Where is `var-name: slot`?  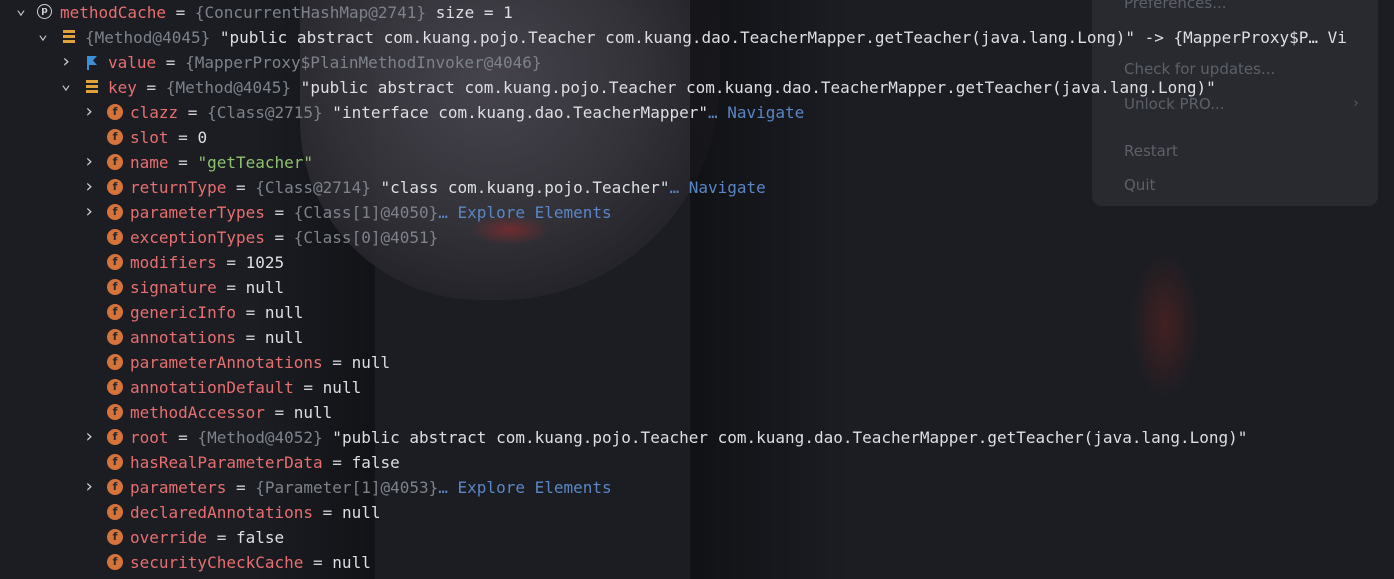 var-name: slot is located at coordinates (149, 137).